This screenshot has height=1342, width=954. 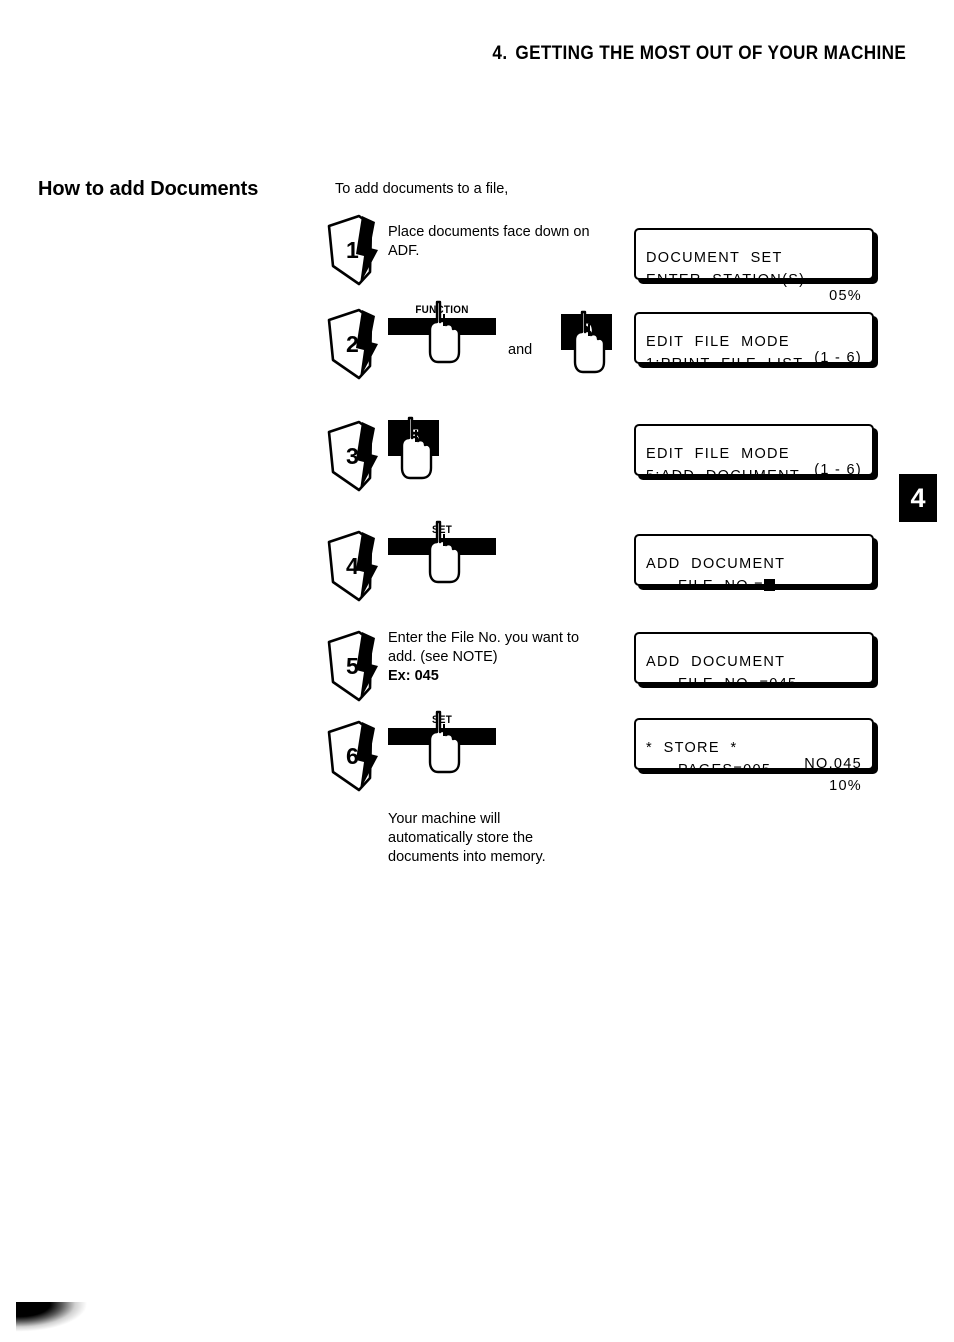 I want to click on svg-text: 2, so click(x=352, y=344).